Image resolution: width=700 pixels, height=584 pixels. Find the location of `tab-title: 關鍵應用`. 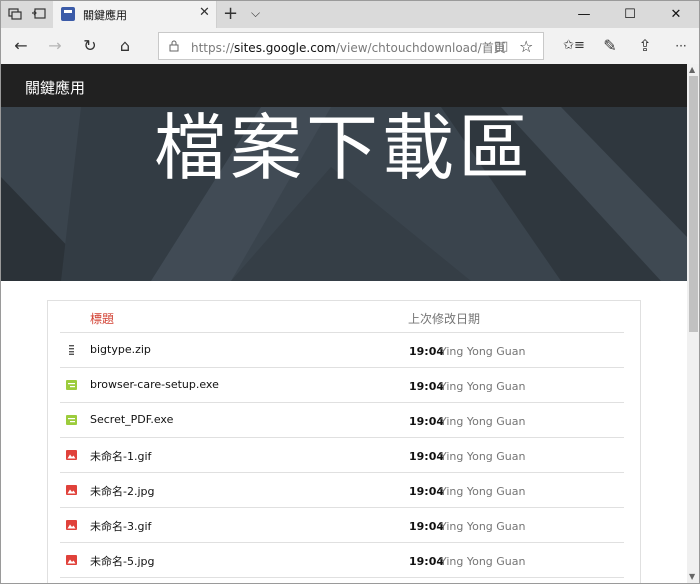

tab-title: 關鍵應用 is located at coordinates (105, 15).